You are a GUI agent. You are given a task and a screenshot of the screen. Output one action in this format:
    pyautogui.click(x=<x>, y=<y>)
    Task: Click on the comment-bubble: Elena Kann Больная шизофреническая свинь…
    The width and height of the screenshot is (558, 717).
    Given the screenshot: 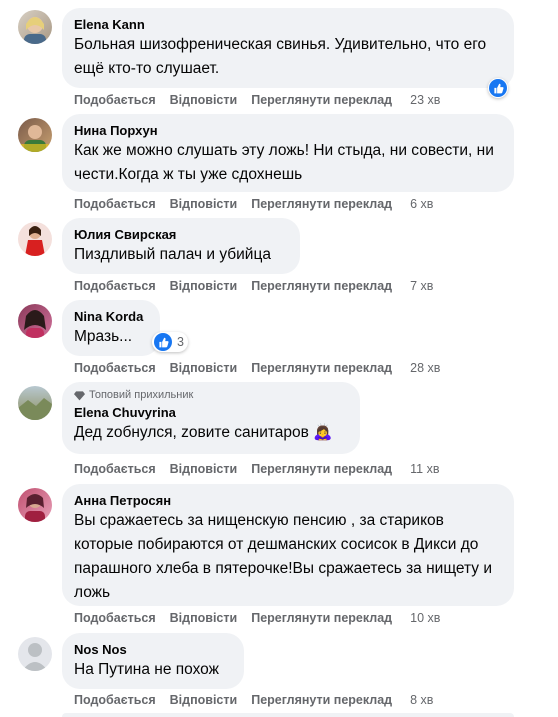 What is the action you would take?
    pyautogui.click(x=288, y=48)
    